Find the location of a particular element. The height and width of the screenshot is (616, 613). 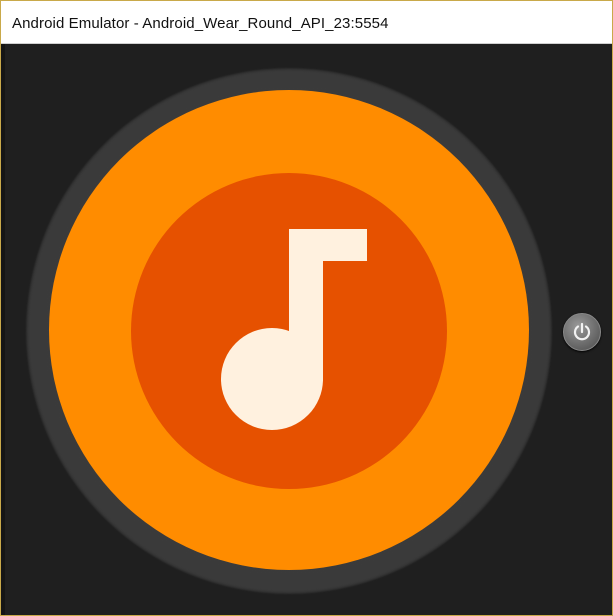

power-icon is located at coordinates (582, 331).